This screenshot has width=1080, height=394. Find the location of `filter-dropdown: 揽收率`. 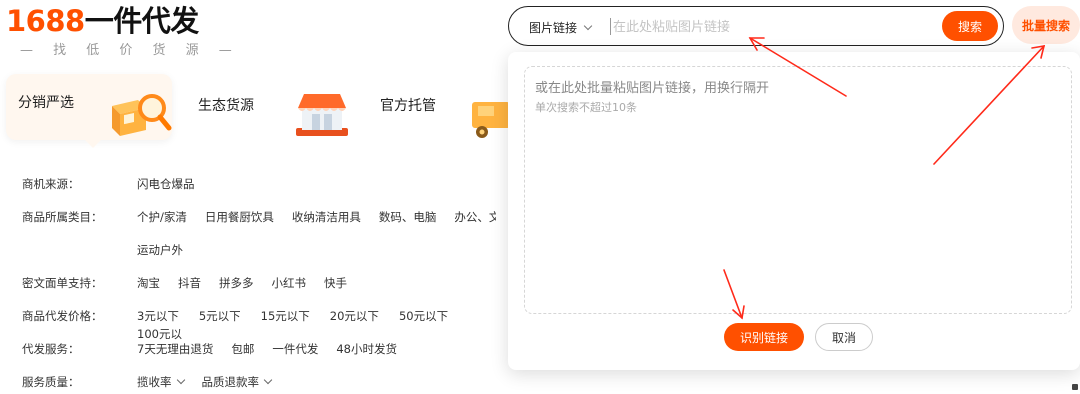

filter-dropdown: 揽收率 is located at coordinates (161, 382).